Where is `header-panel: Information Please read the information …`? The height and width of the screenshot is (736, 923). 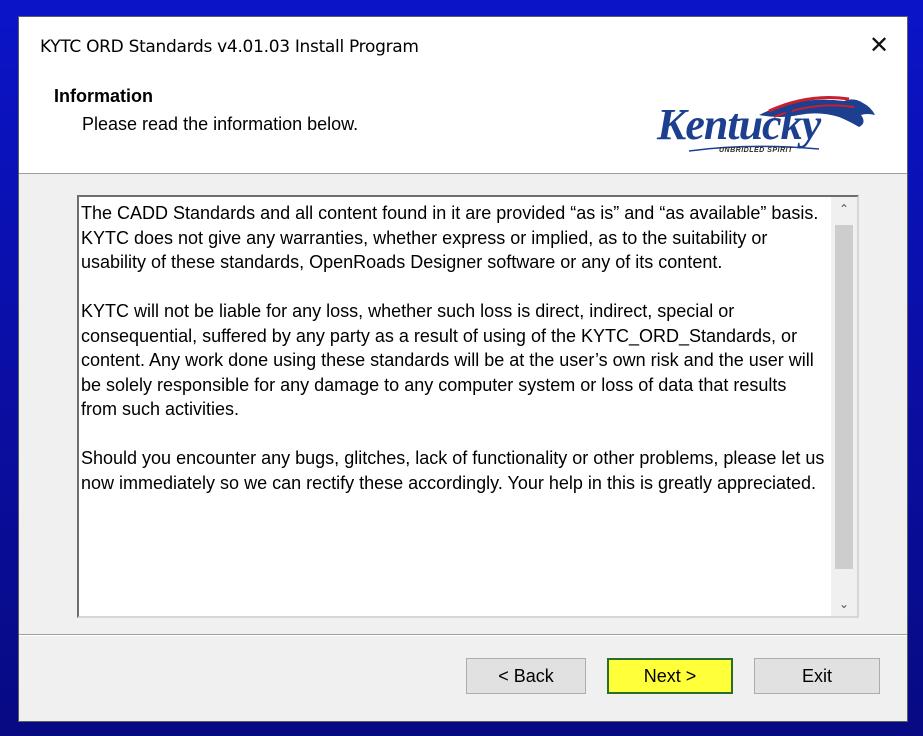 header-panel: Information Please read the information … is located at coordinates (463, 123).